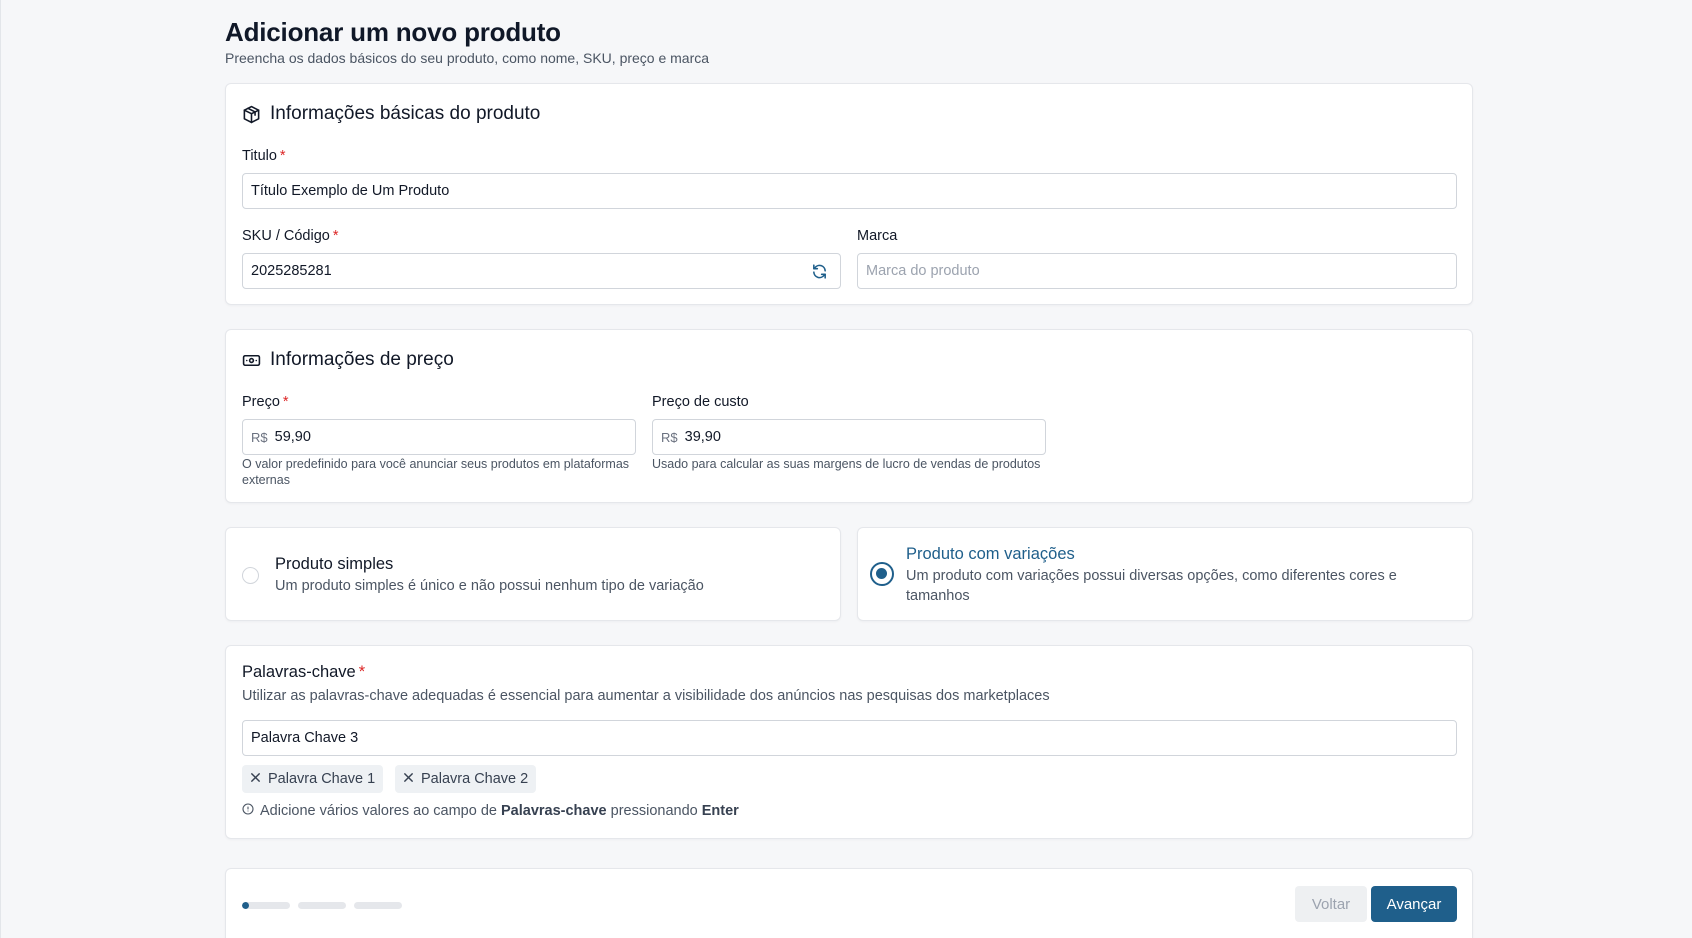 The image size is (1692, 938). Describe the element at coordinates (292, 437) in the screenshot. I see `price-value: 59,90` at that location.